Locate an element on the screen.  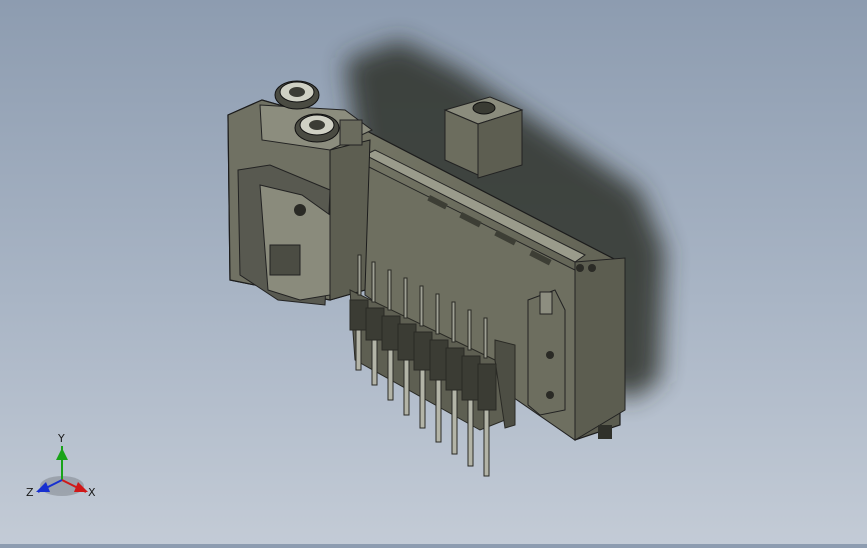
z-axis-label: Z is located at coordinates (30, 492).